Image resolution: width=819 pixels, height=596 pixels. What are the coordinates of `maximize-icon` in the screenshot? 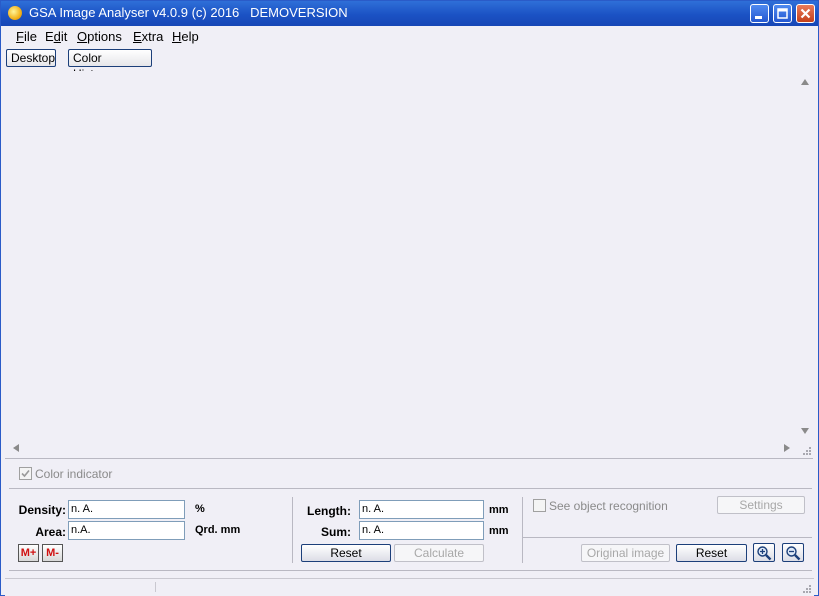 It's located at (782, 13).